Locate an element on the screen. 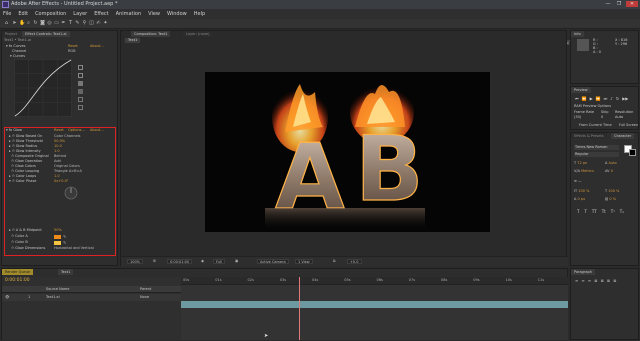 The width and height of the screenshot is (640, 341). camera-select: Active Camera is located at coordinates (273, 261).